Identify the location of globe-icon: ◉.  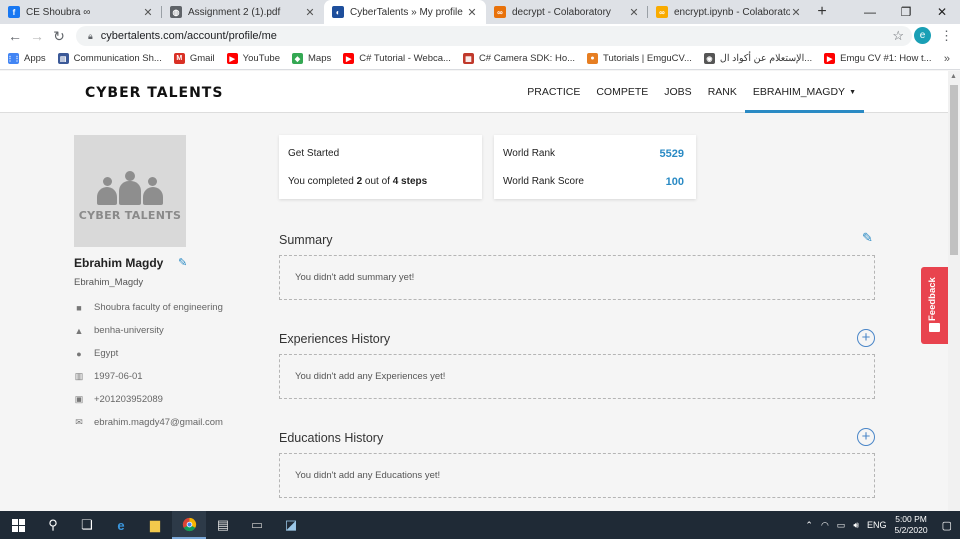
(709, 58).